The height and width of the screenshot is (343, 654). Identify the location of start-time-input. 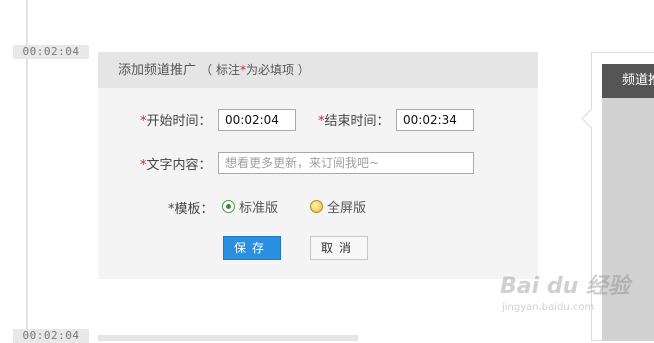
(257, 120).